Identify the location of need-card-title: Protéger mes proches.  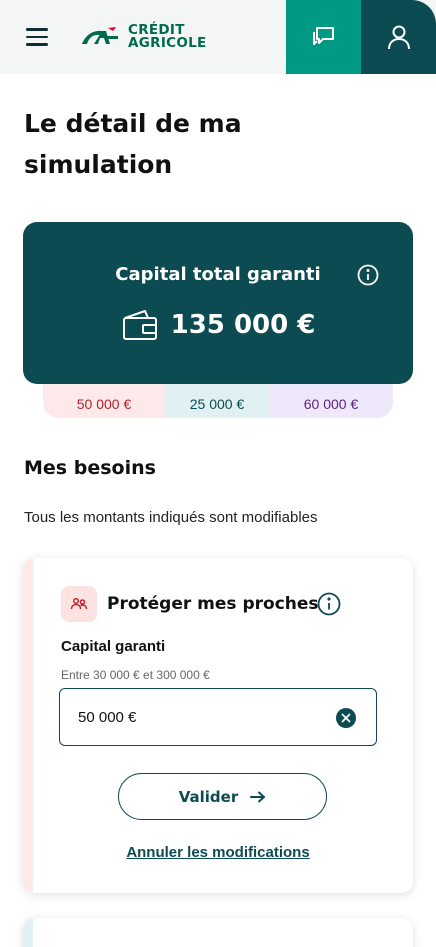
(213, 604).